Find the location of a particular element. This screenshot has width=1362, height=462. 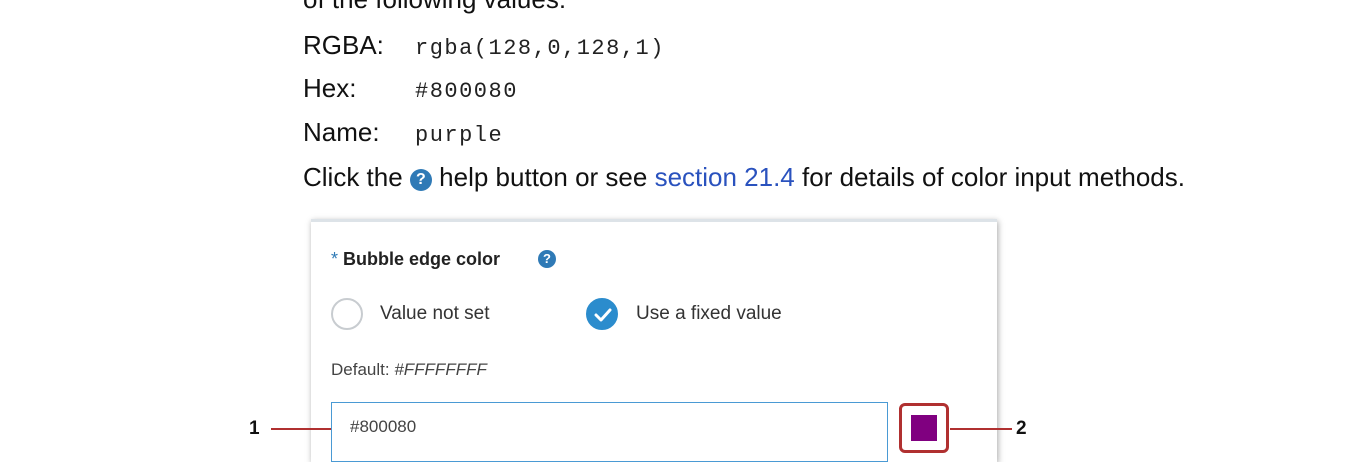

click-suffix: for details of color input methods. is located at coordinates (993, 177).